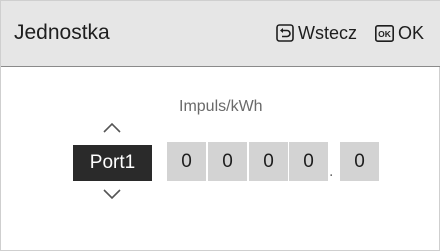  I want to click on ok-icon-text: OK, so click(385, 34).